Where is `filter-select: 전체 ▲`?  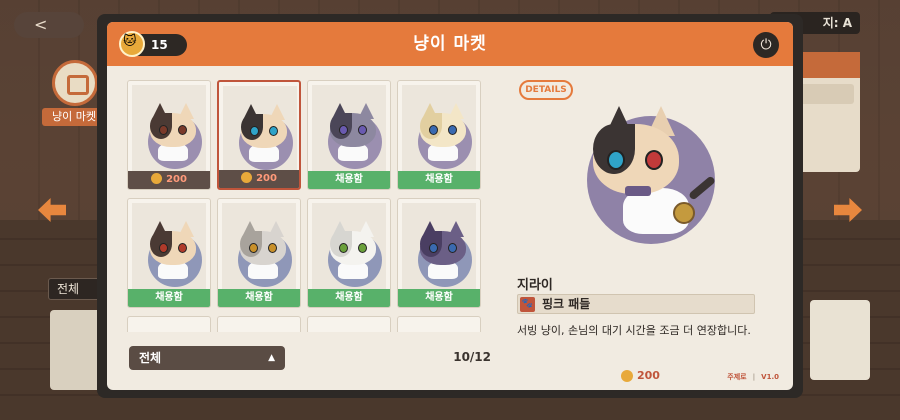 filter-select: 전체 ▲ is located at coordinates (207, 358).